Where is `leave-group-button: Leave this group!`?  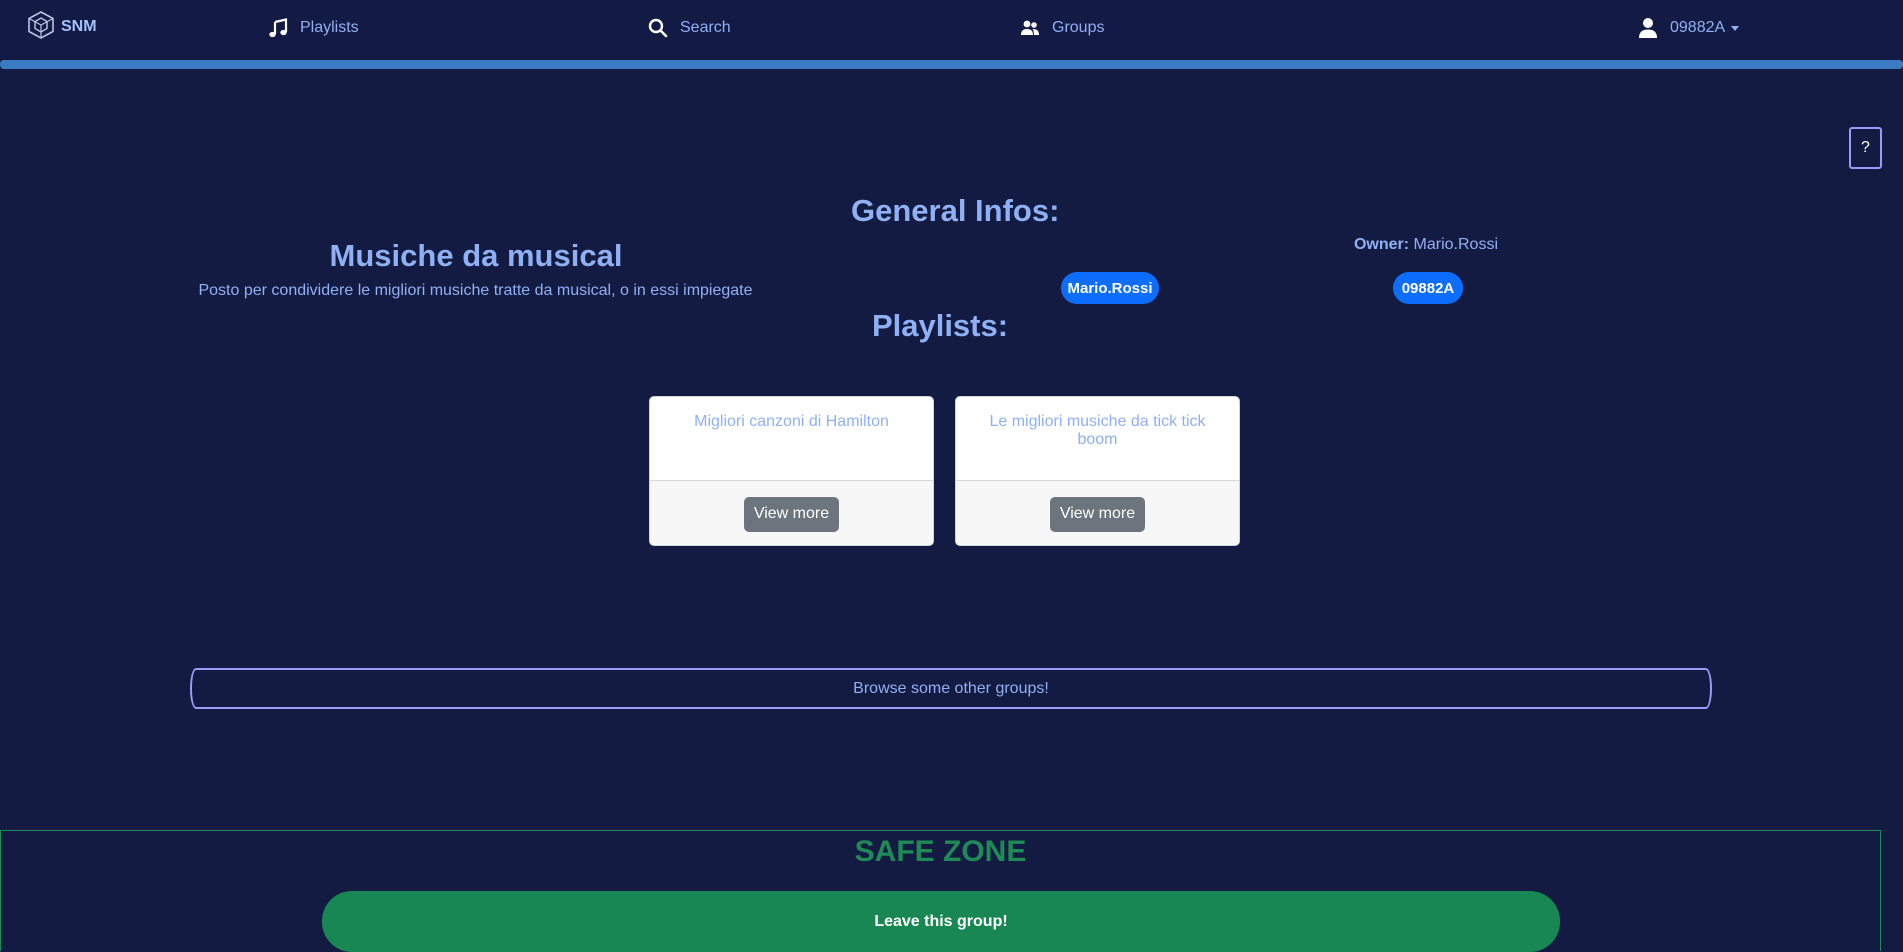
leave-group-button: Leave this group! is located at coordinates (941, 921).